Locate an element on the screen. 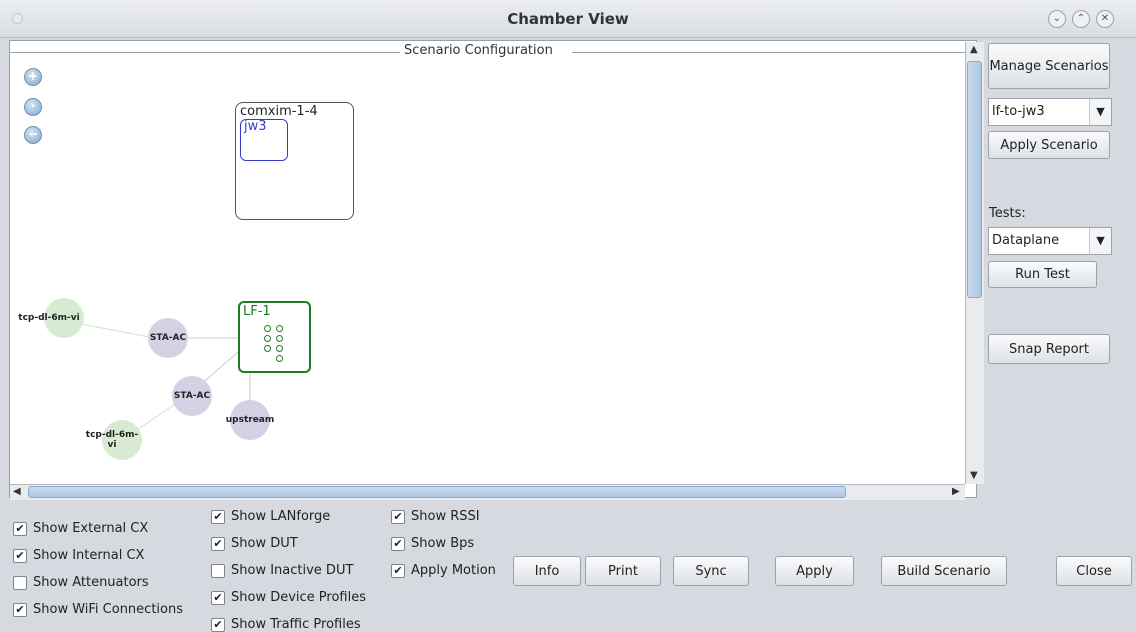  build-scenario-button: Build Scenario is located at coordinates (944, 571).